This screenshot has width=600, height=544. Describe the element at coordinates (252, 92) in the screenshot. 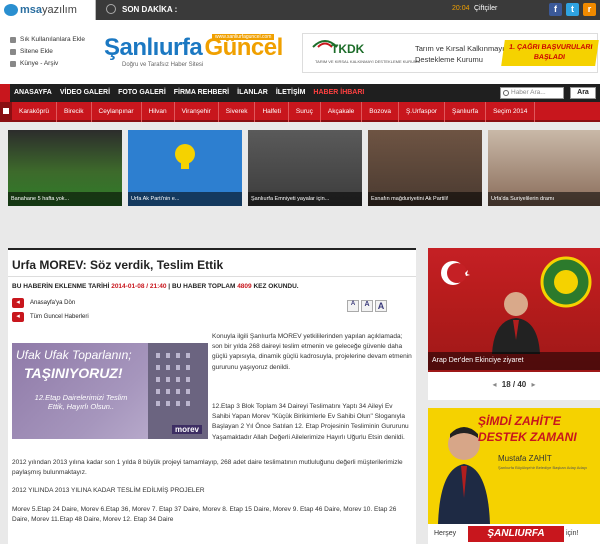

I see `nav-item-ads: İLANLAR` at that location.